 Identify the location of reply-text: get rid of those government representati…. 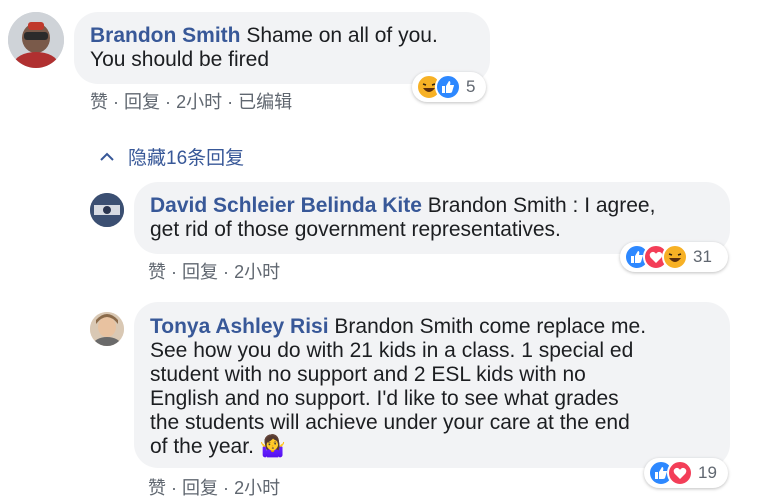
(355, 229).